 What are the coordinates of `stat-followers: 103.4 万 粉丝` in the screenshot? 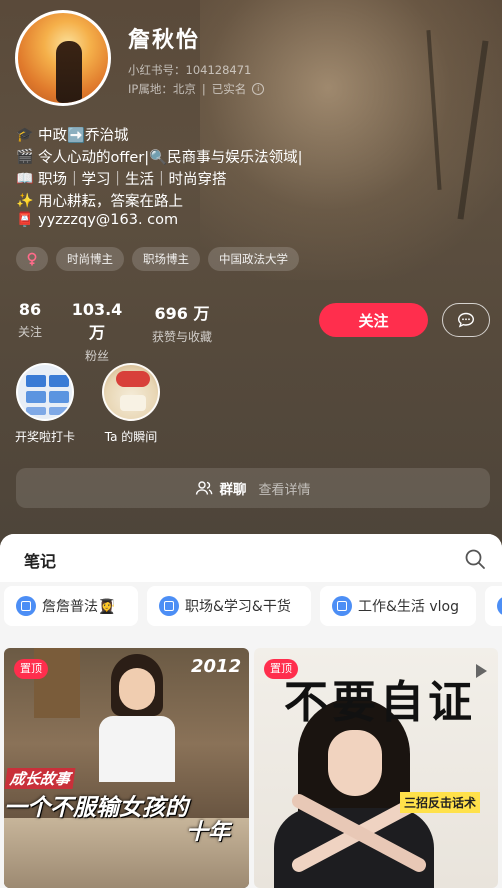 It's located at (97, 332).